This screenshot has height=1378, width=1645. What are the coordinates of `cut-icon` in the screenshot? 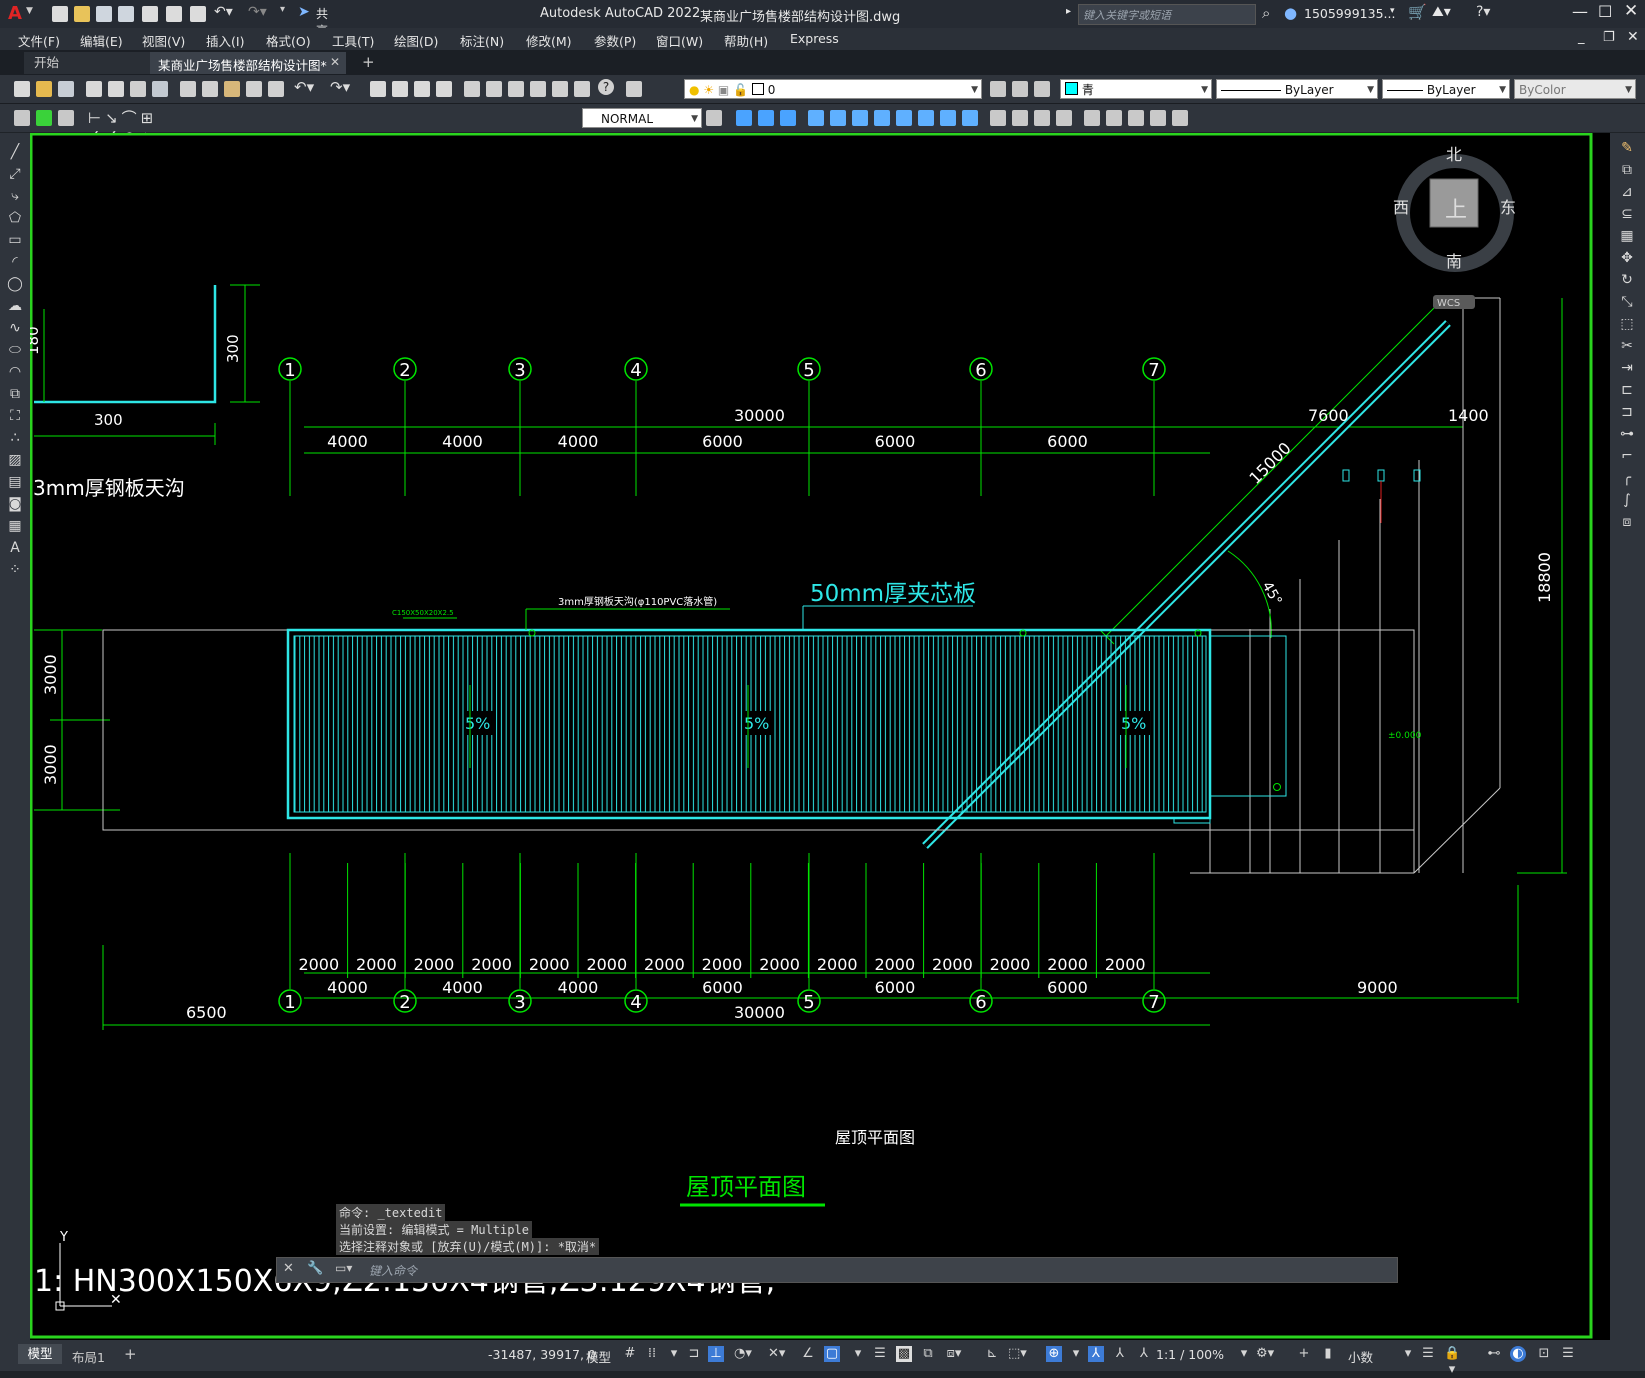 It's located at (188, 89).